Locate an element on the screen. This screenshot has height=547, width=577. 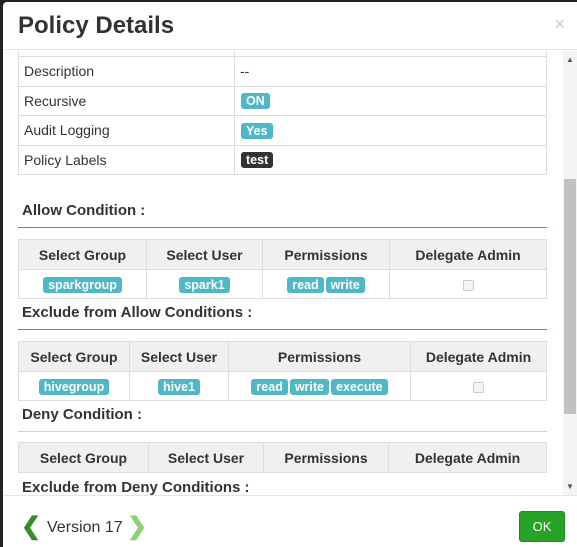
audit-logging-badge: Yes is located at coordinates (257, 130).